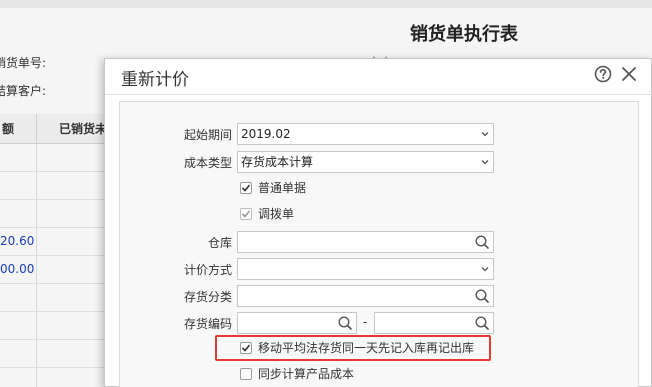 Image resolution: width=652 pixels, height=387 pixels. I want to click on start-period-value: 2019.02, so click(266, 134).